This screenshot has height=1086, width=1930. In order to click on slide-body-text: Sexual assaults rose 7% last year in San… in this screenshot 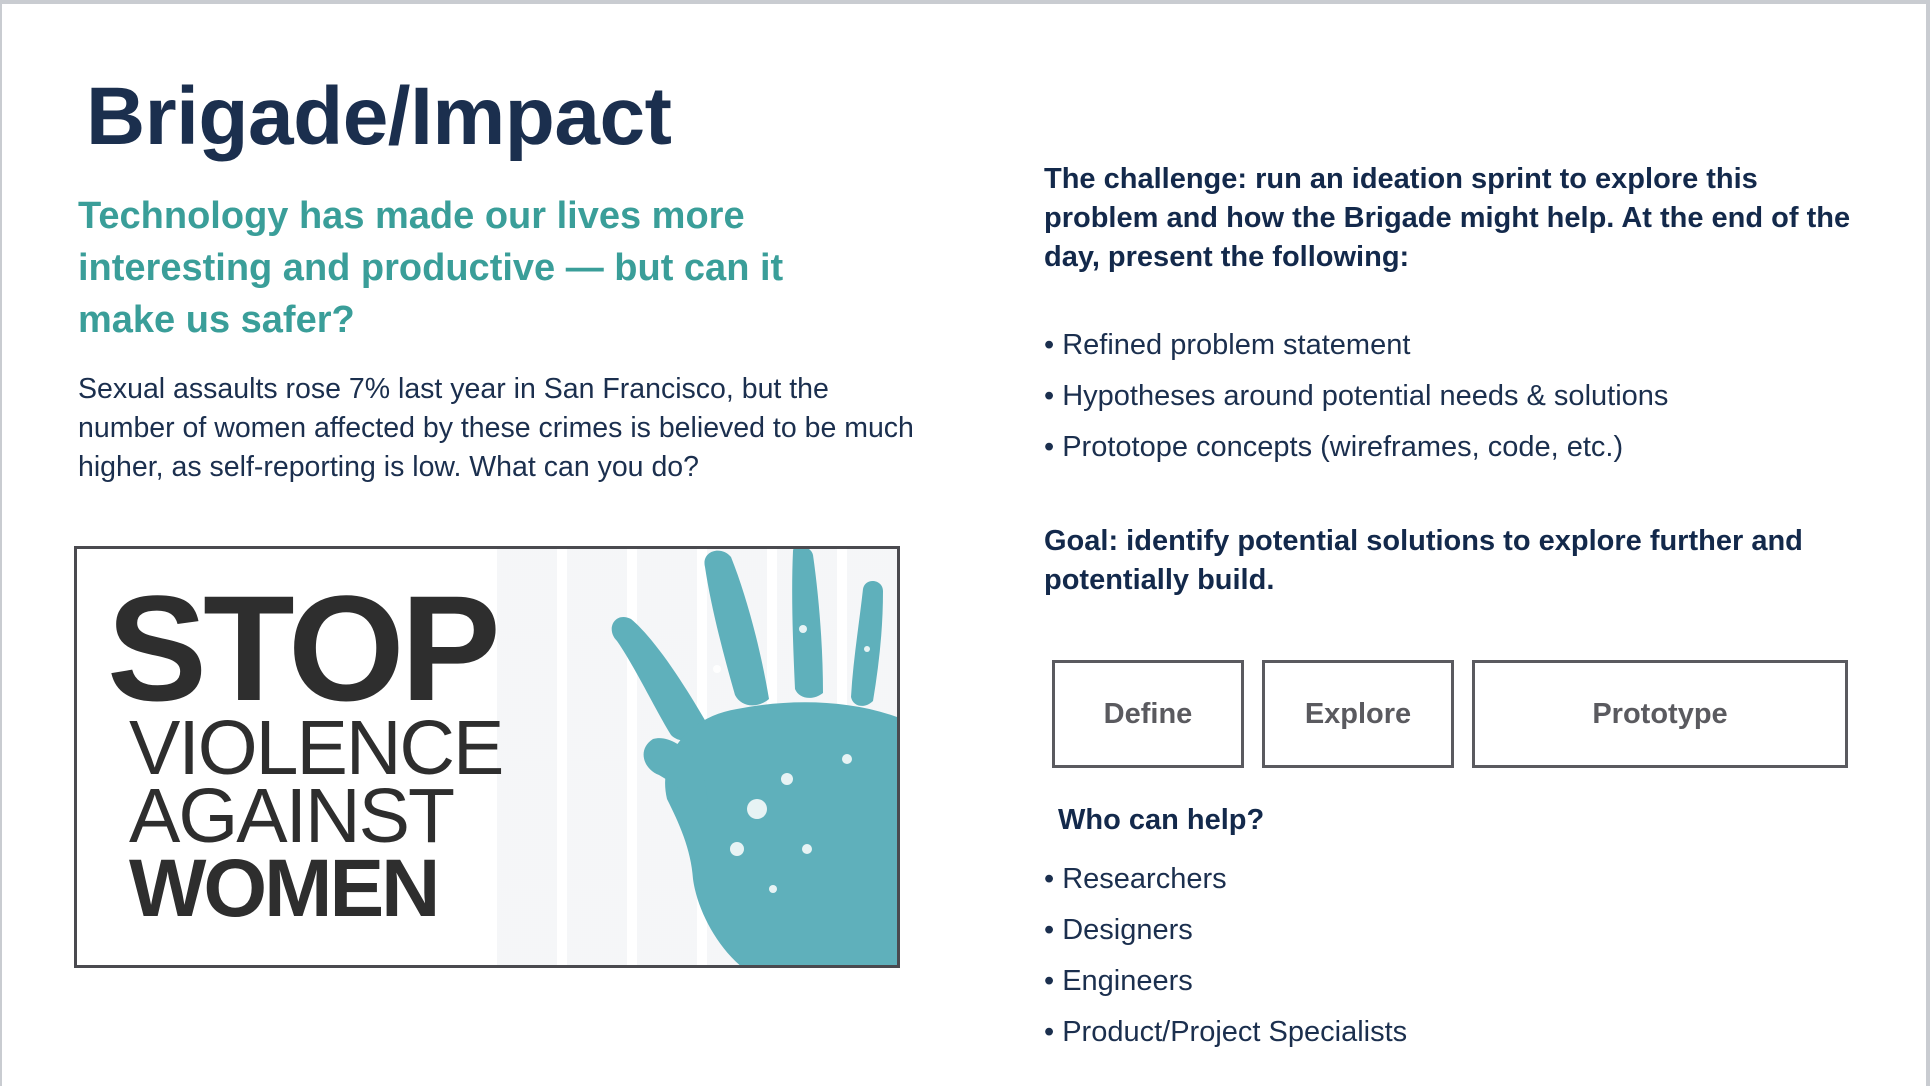, I will do `click(496, 428)`.